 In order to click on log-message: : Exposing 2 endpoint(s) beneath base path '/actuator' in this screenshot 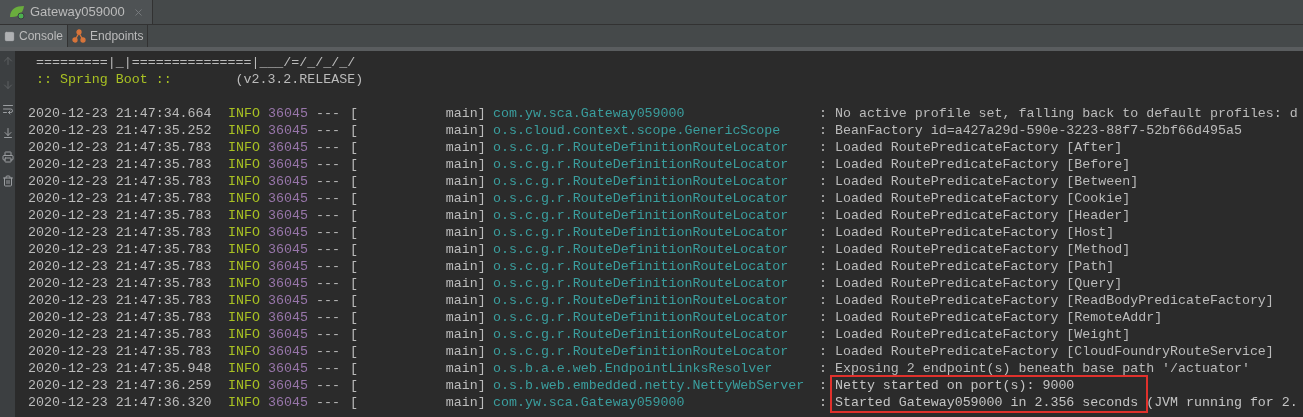, I will do `click(1034, 368)`.